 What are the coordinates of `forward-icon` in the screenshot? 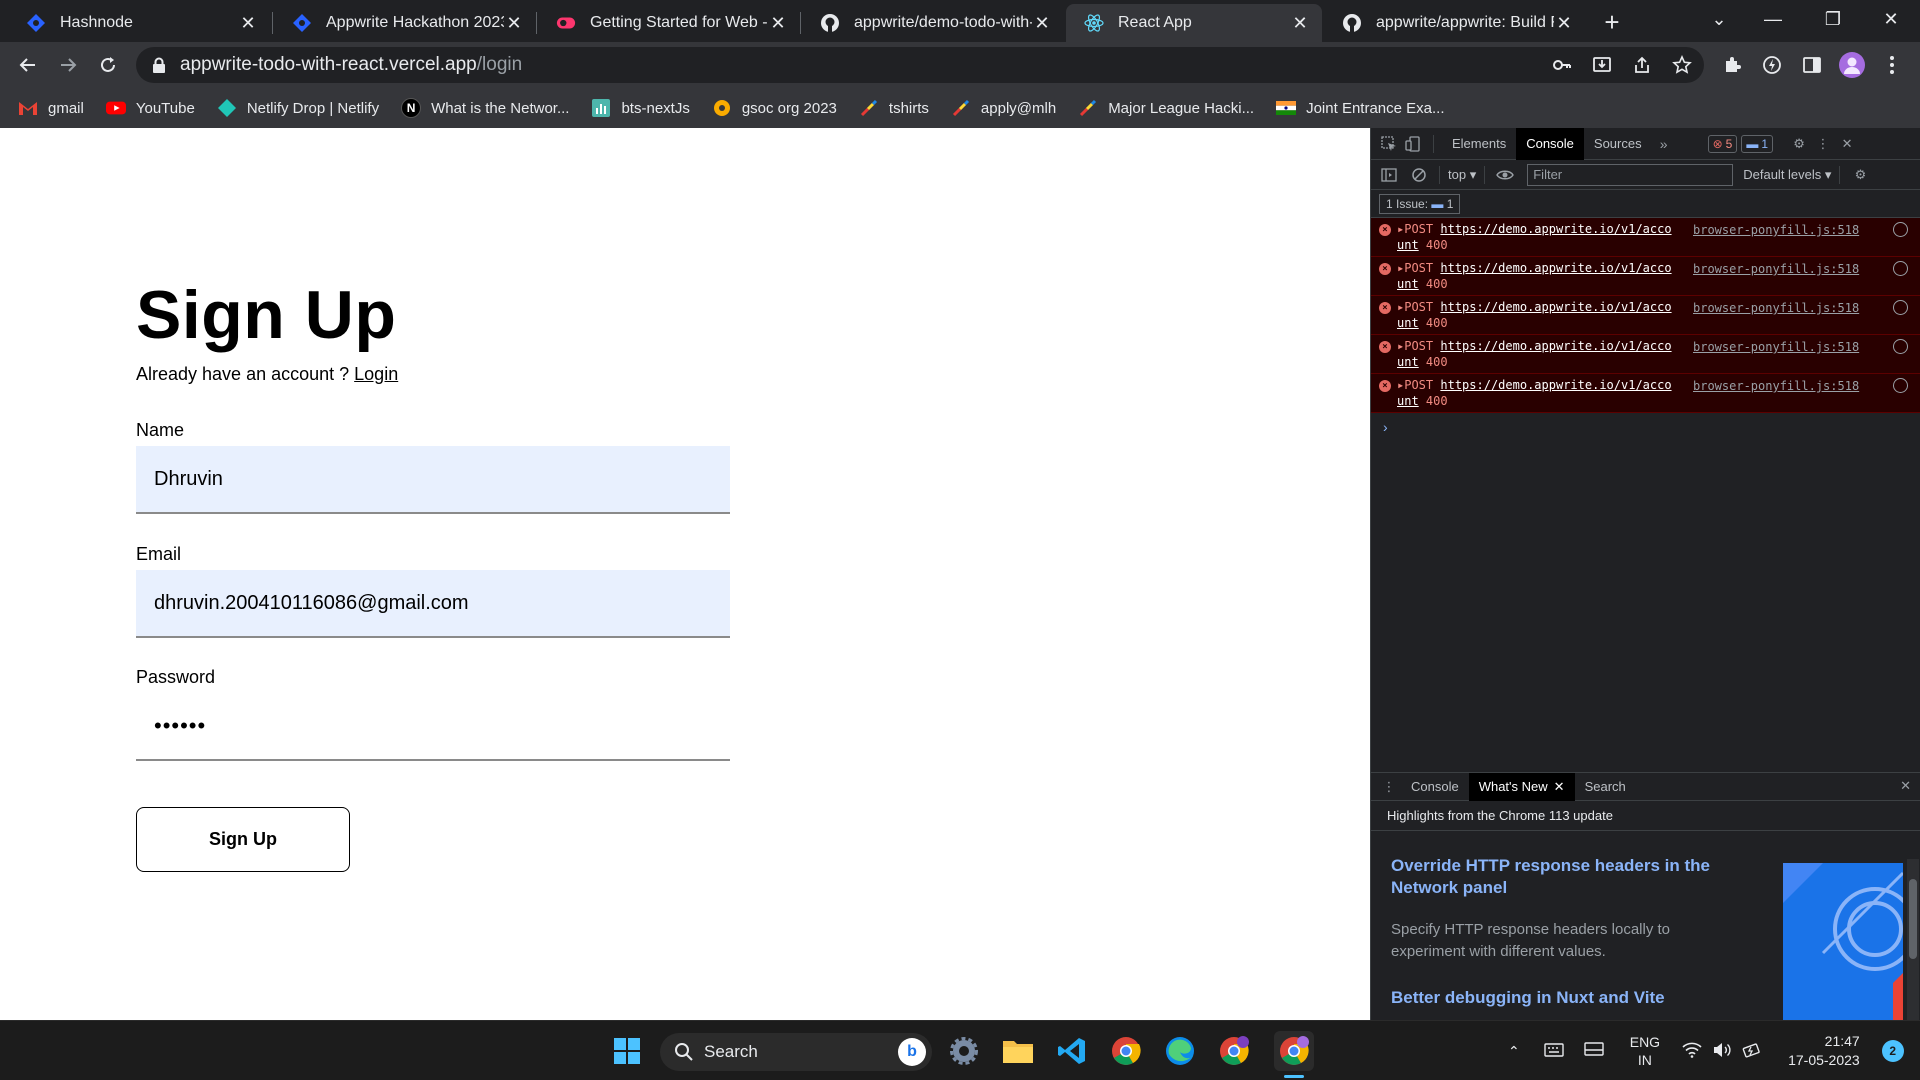 It's located at (68, 65).